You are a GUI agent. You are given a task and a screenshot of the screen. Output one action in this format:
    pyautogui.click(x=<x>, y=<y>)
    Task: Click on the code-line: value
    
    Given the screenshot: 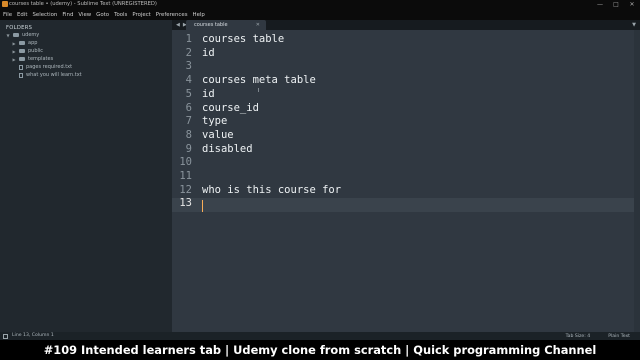 What is the action you would take?
    pyautogui.click(x=218, y=134)
    